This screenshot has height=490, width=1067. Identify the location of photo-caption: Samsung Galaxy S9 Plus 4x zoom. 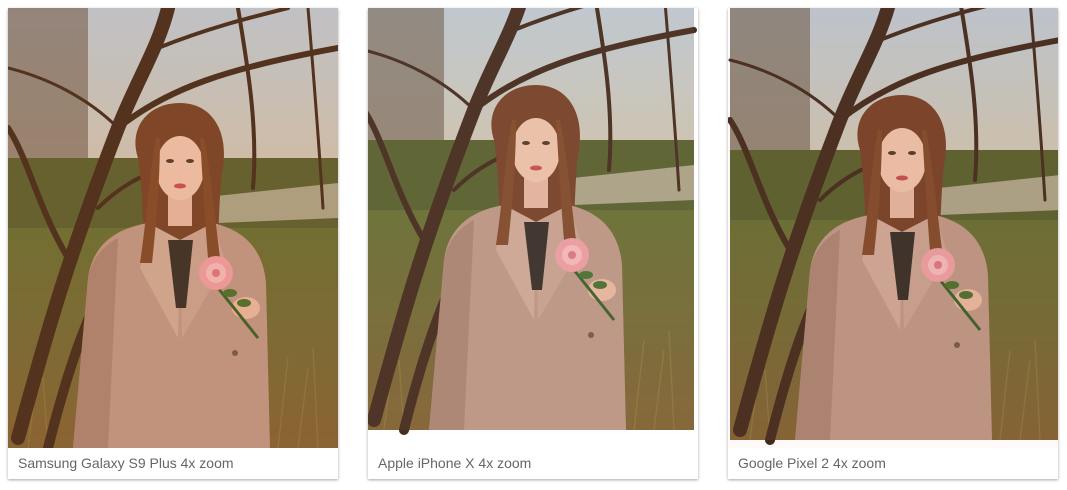
(173, 463).